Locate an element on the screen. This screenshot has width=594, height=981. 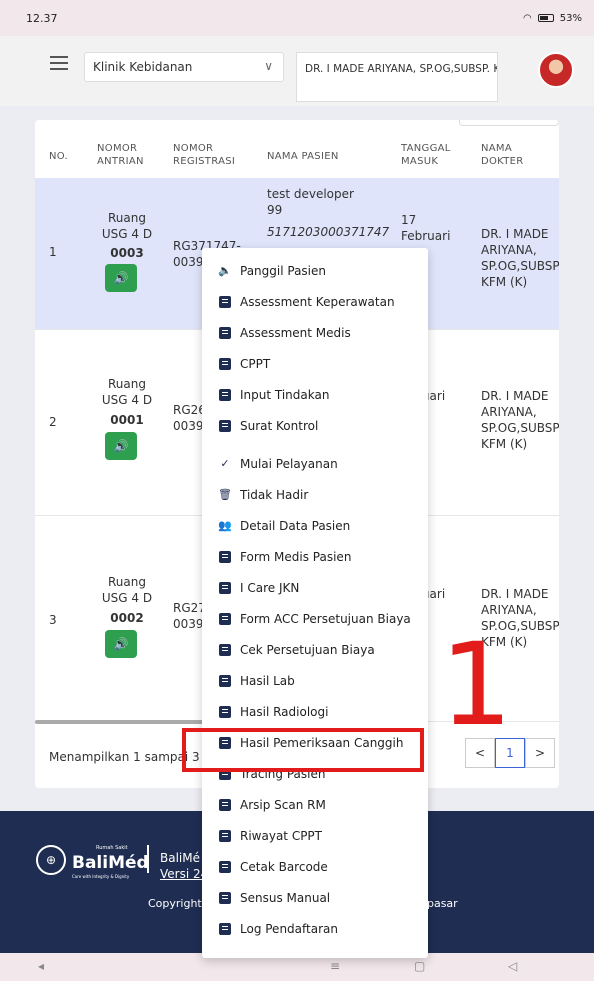
menu-item-hasil-radiologi: Hasil Radiologi is located at coordinates (315, 711).